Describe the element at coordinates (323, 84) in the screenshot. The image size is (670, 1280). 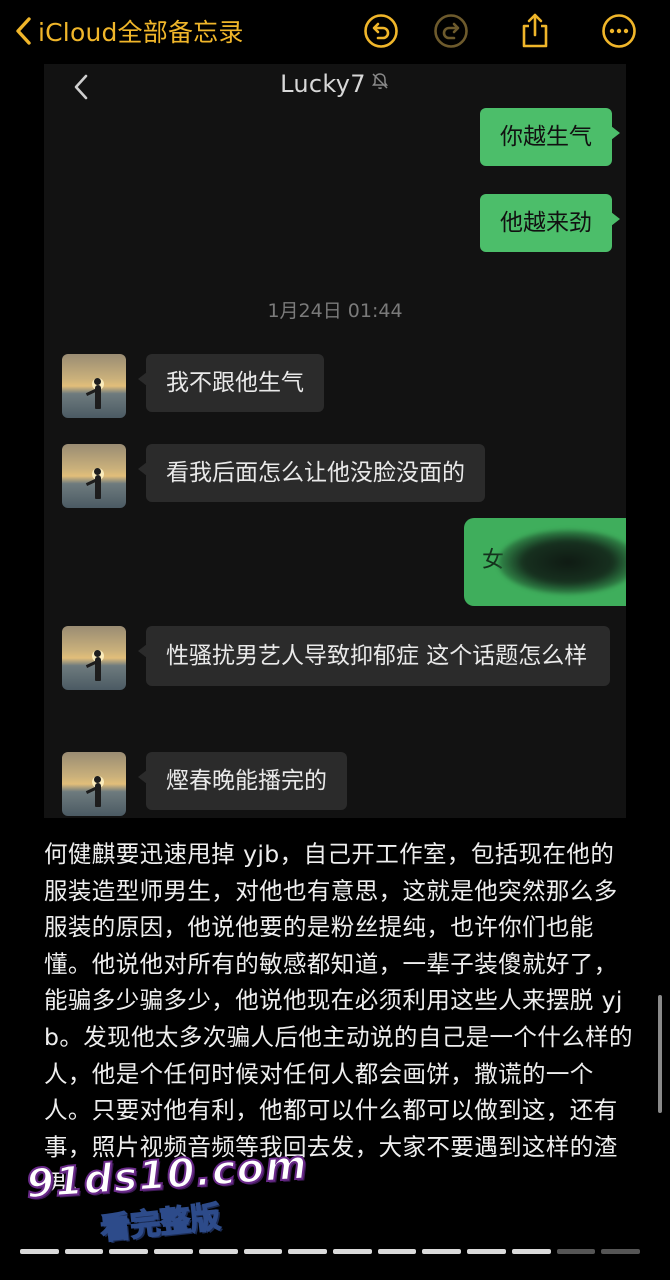
I see `chat-contact-name: Lucky7` at that location.